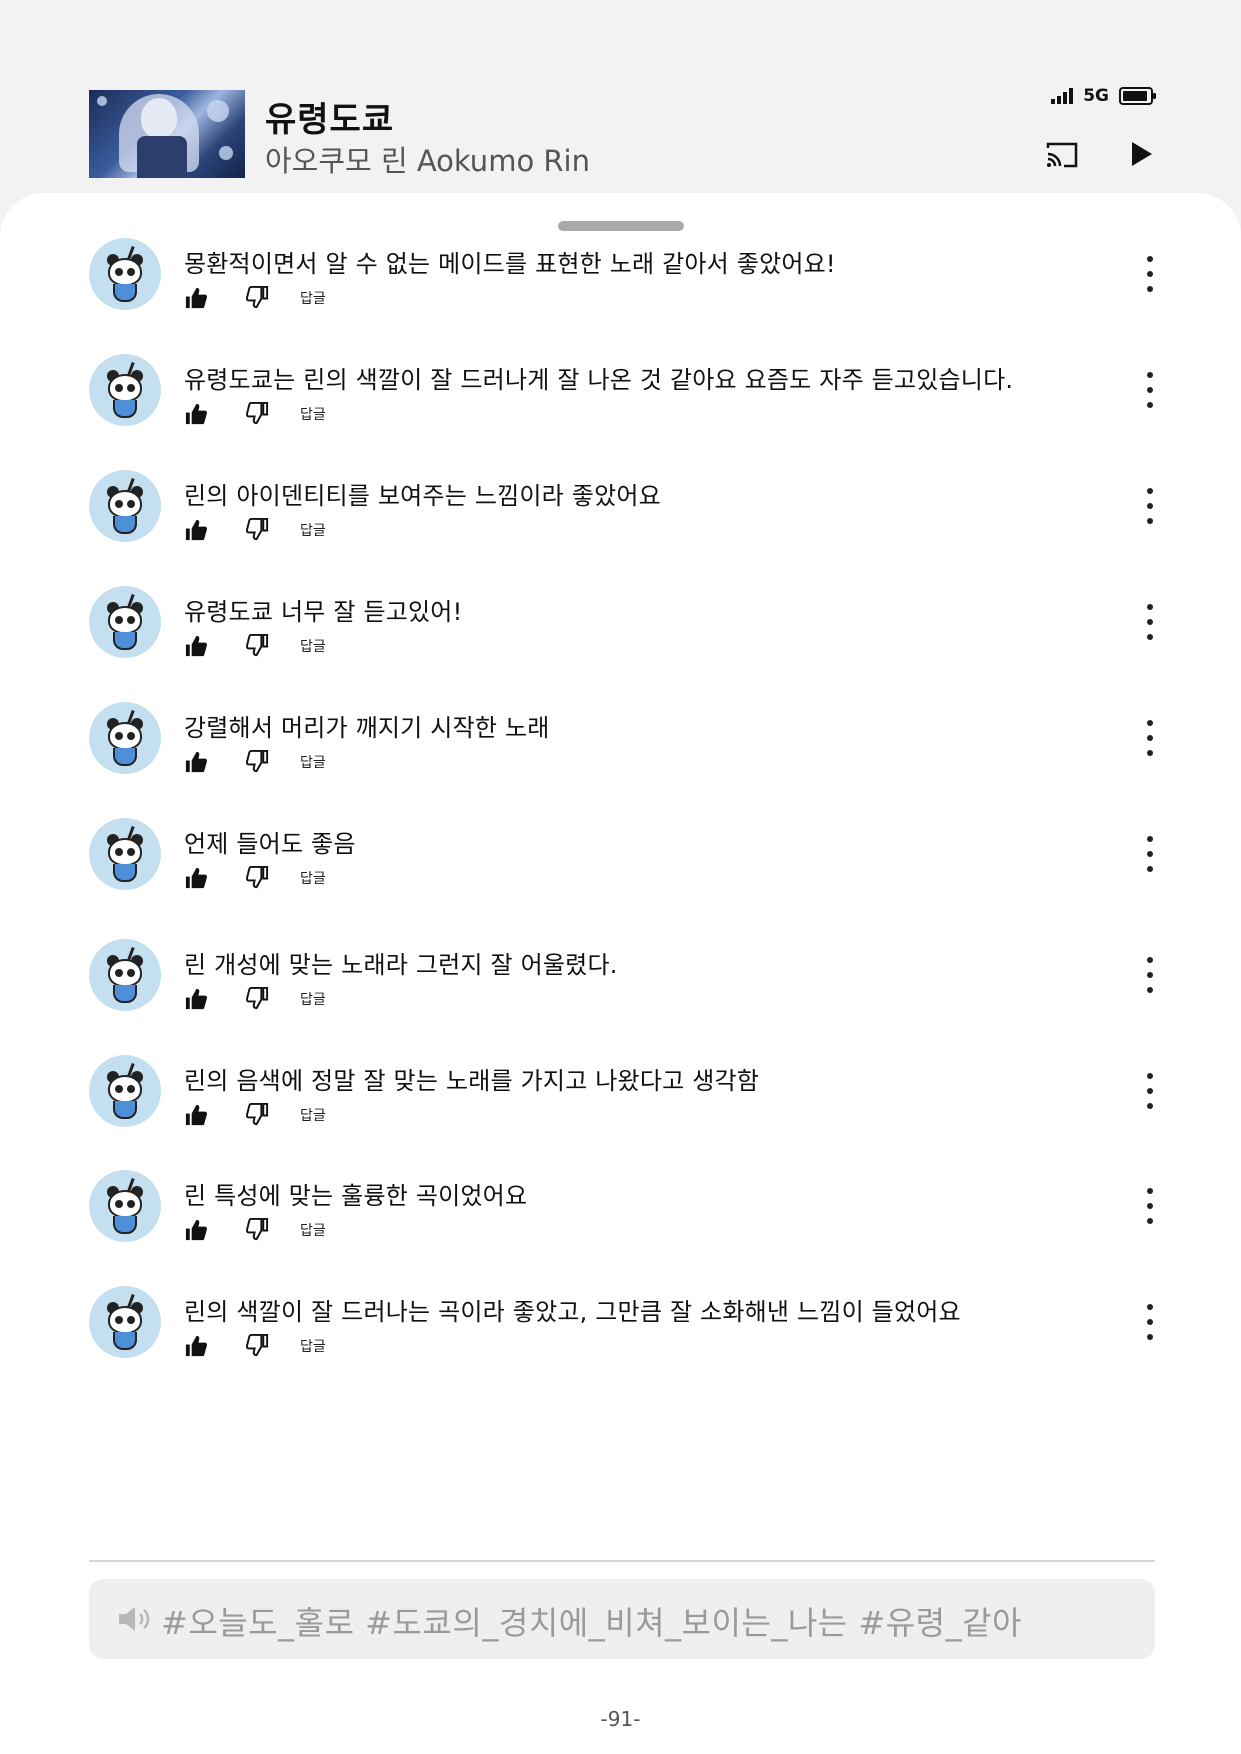 The height and width of the screenshot is (1754, 1241). What do you see at coordinates (620, 989) in the screenshot?
I see `comment-item: 린 개성에 맞는 노래라 그런지 잘 어울렸다. 답글` at bounding box center [620, 989].